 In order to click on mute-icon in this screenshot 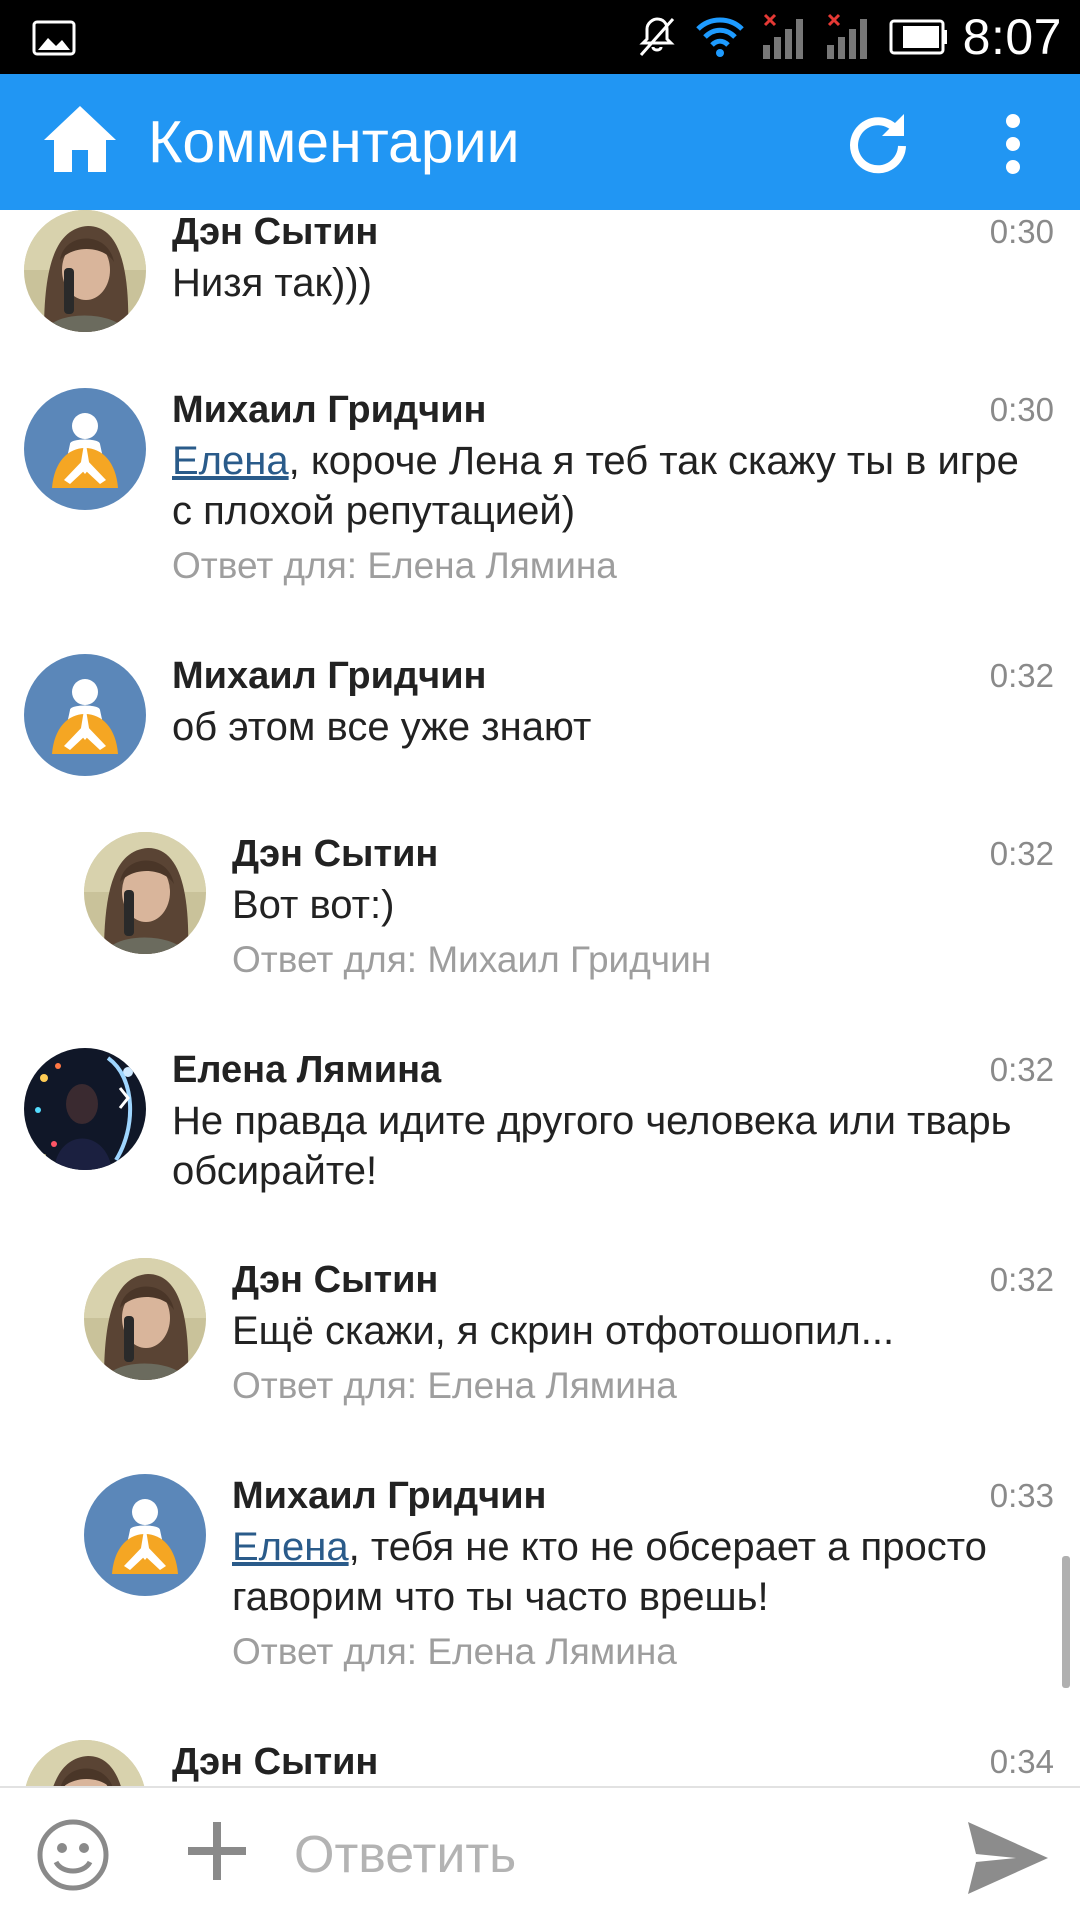, I will do `click(657, 36)`.